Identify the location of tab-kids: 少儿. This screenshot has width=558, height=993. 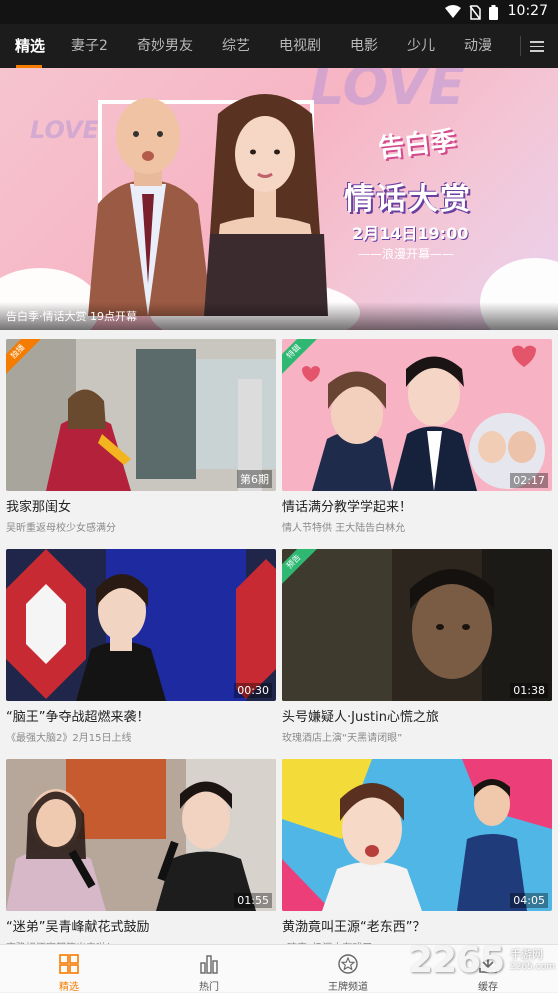
(421, 46).